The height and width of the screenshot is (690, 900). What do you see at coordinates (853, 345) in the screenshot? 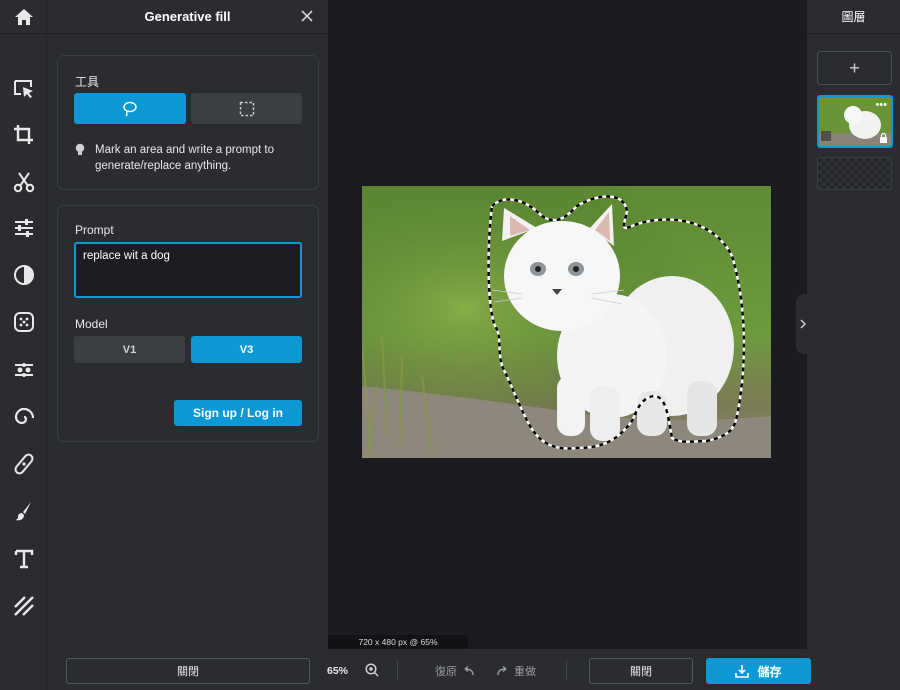
I see `layers-panel: 圖層 + •••` at bounding box center [853, 345].